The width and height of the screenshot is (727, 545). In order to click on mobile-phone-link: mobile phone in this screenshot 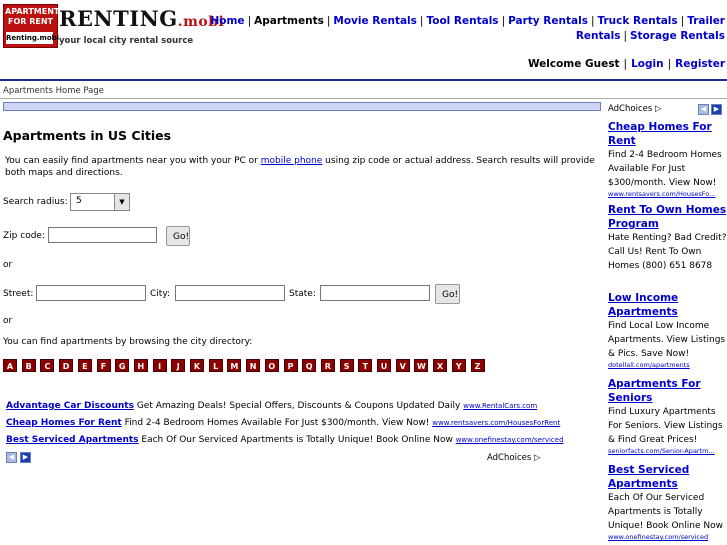, I will do `click(292, 161)`.